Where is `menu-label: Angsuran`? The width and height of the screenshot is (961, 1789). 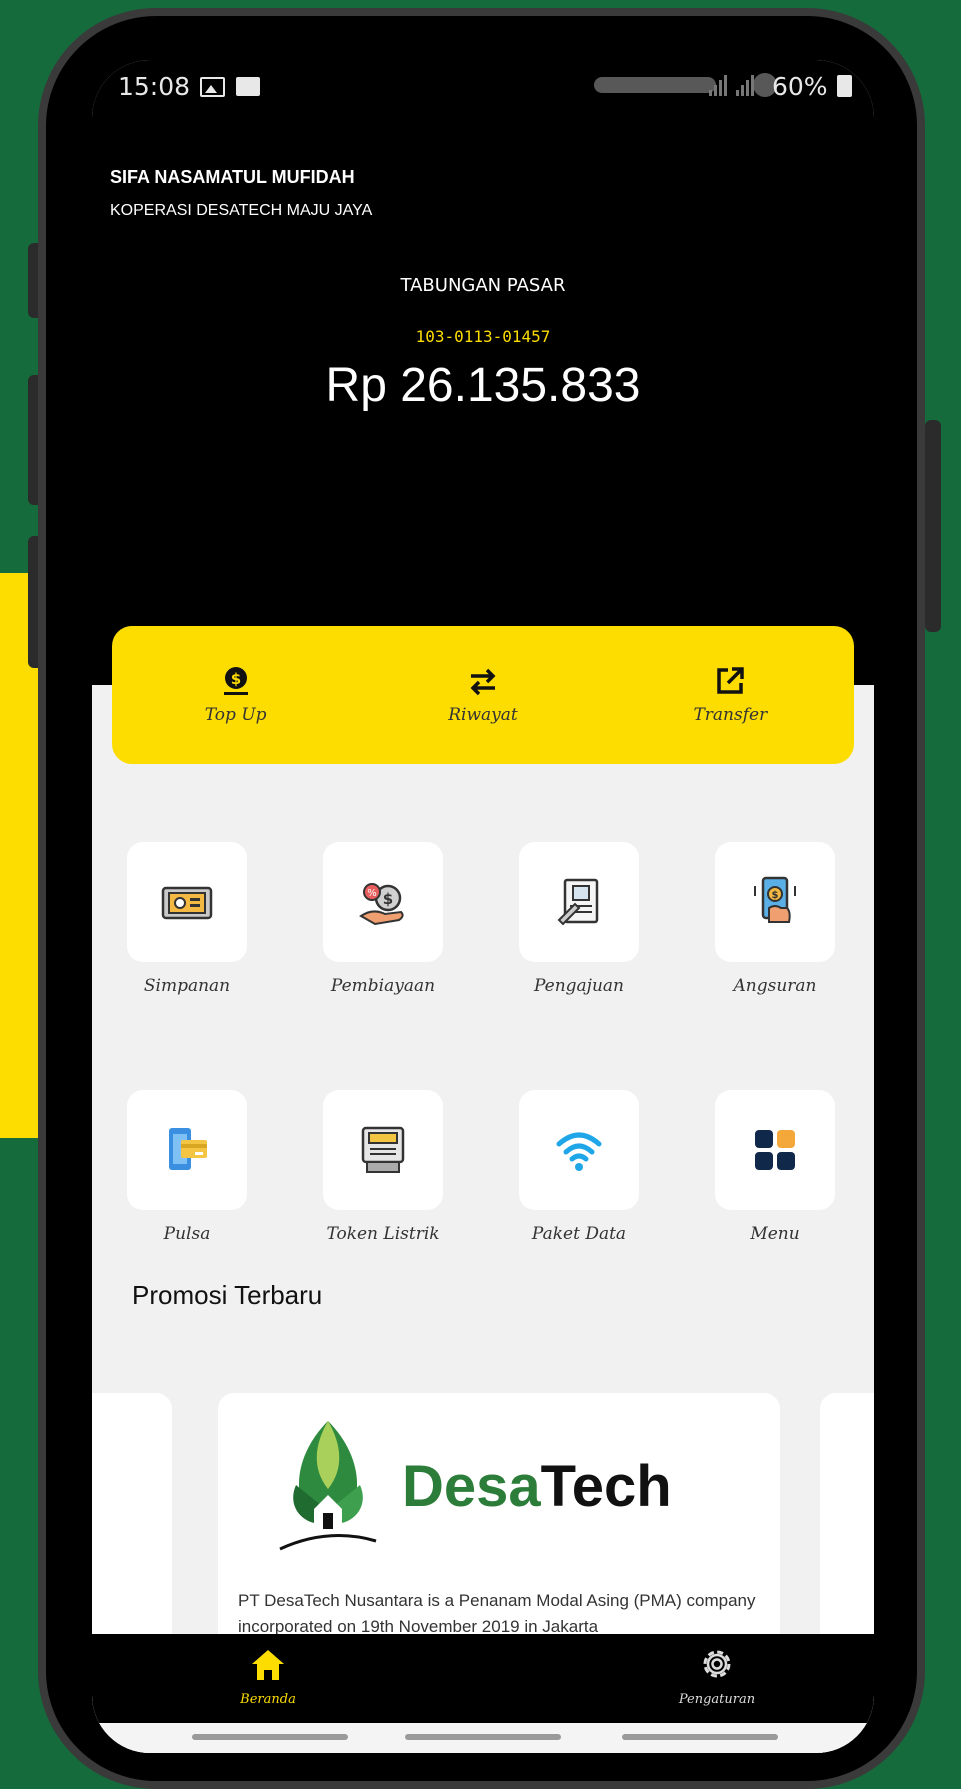 menu-label: Angsuran is located at coordinates (775, 986).